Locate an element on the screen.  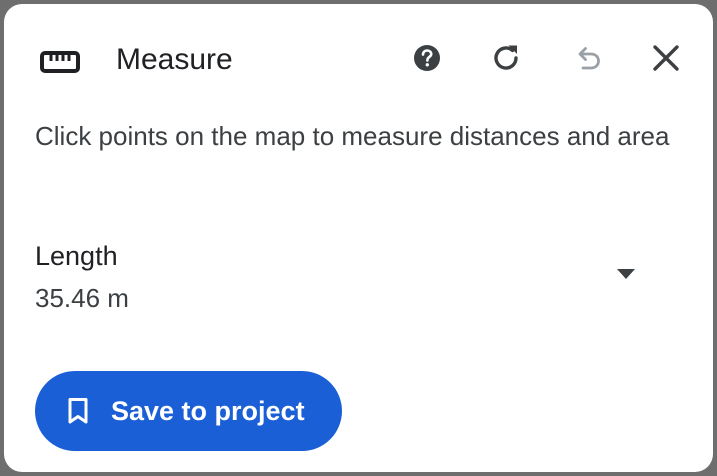
help-icon is located at coordinates (427, 60).